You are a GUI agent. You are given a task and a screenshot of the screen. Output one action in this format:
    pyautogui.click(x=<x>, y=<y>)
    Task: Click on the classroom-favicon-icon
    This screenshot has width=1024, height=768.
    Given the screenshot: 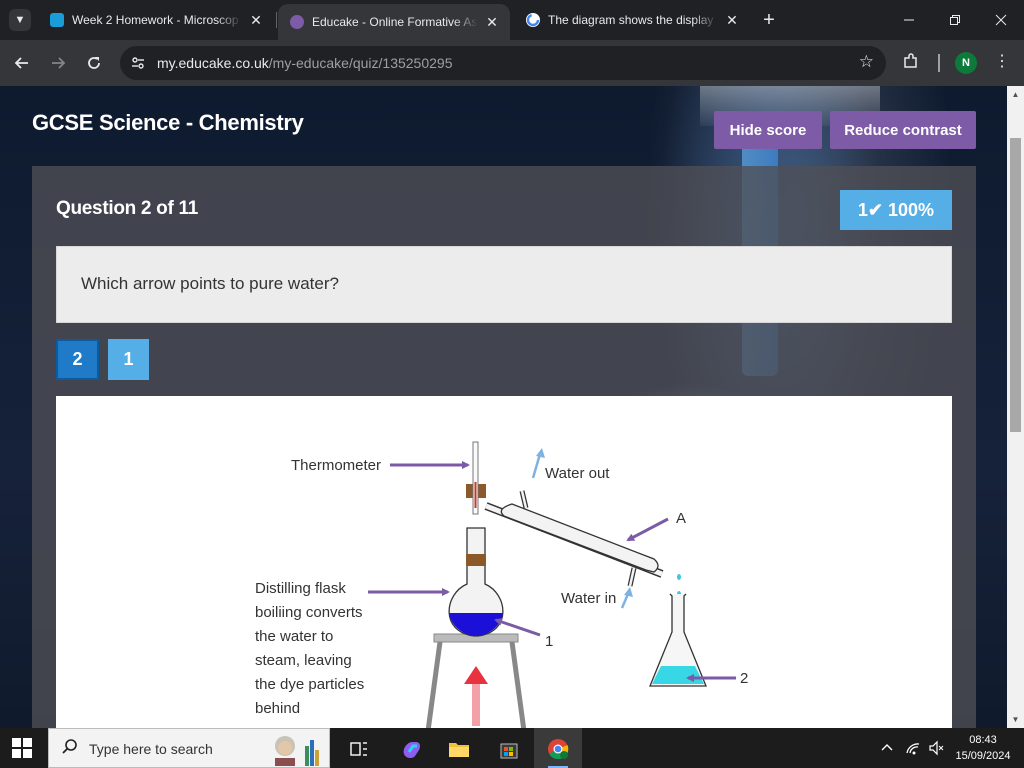 What is the action you would take?
    pyautogui.click(x=57, y=20)
    